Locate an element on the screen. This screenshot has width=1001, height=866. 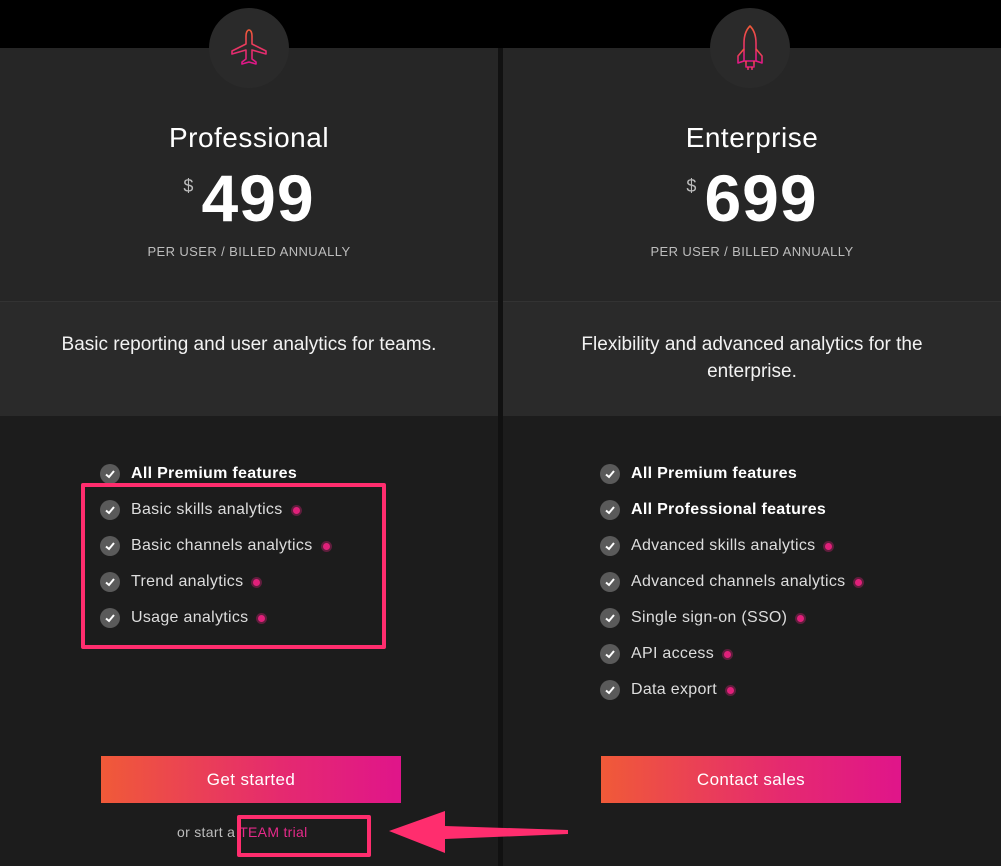
feature-label: API access is located at coordinates (673, 653).